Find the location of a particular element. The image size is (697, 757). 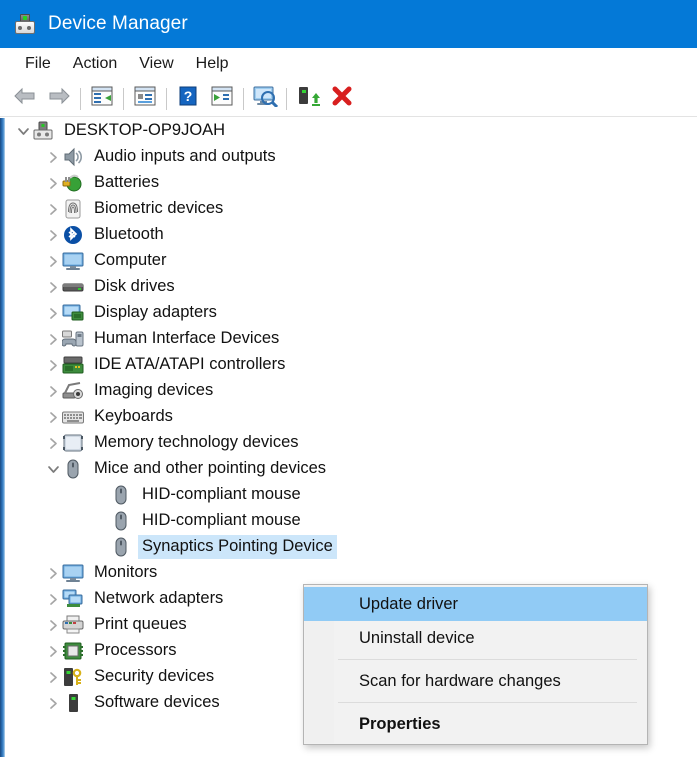

toolbar-help: ? is located at coordinates (188, 99).